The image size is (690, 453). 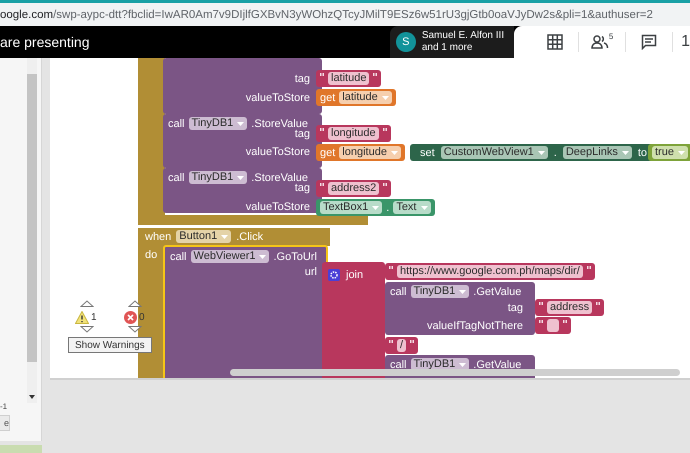 I want to click on panel-text: -1, so click(x=4, y=406).